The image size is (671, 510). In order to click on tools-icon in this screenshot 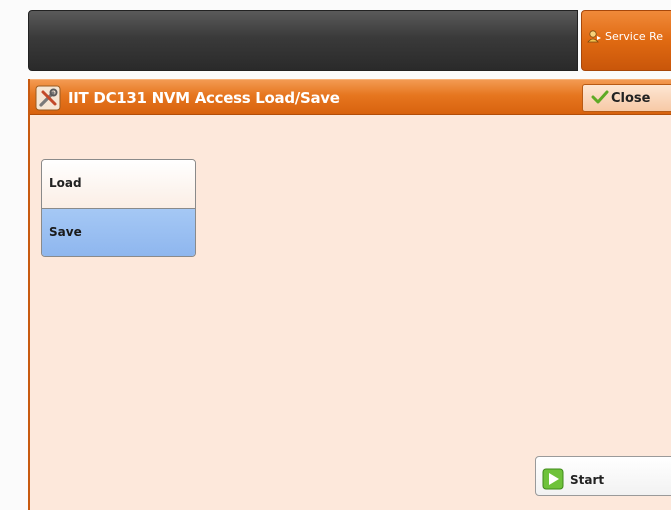, I will do `click(48, 98)`.